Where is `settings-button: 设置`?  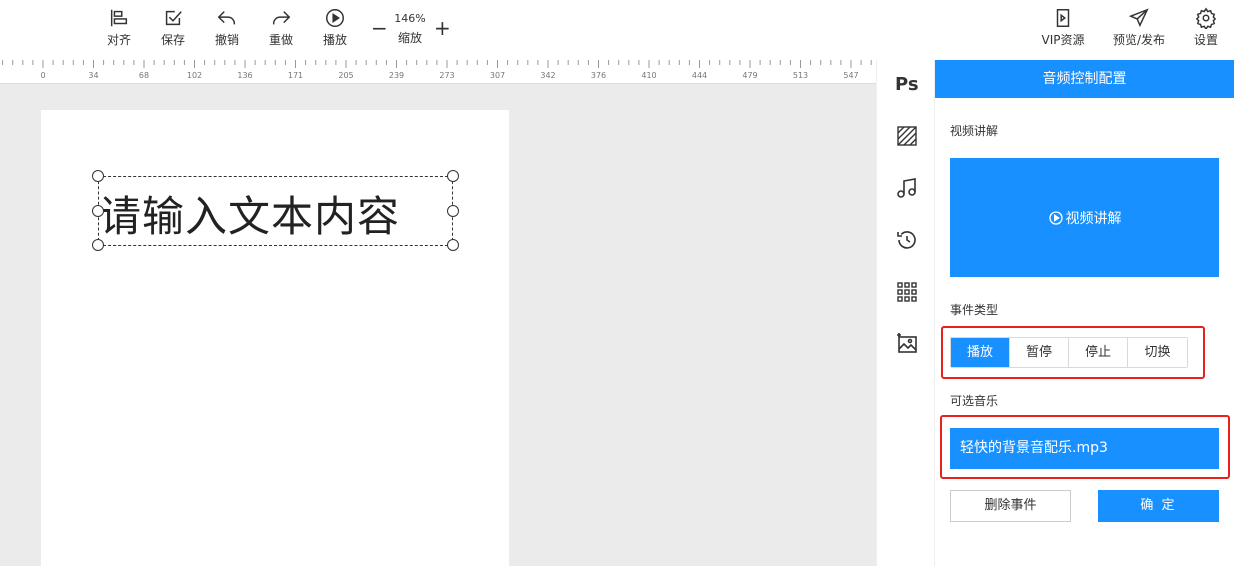
settings-button: 设置 is located at coordinates (1205, 27).